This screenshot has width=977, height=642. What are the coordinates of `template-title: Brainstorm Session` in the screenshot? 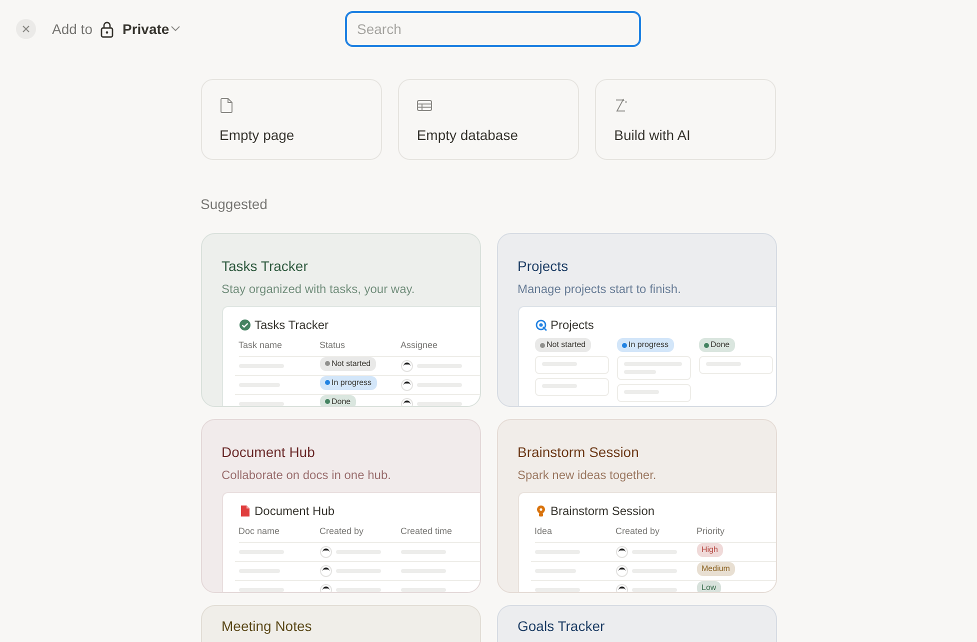 It's located at (579, 452).